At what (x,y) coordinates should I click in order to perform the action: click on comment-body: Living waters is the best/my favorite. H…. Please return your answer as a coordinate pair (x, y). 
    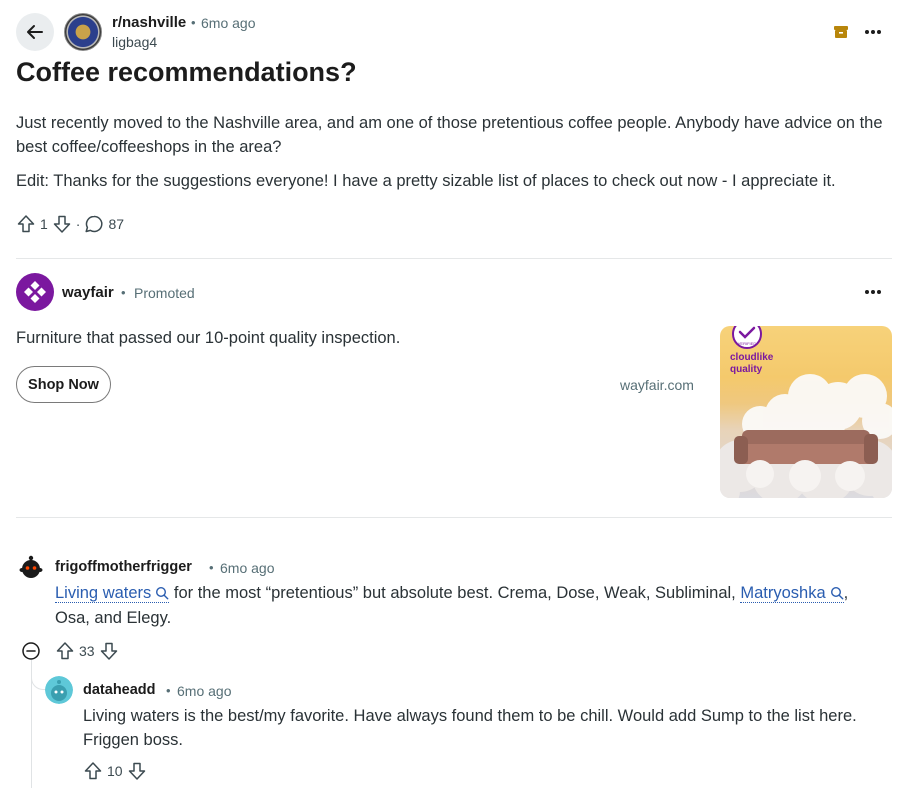
    Looking at the image, I should click on (470, 728).